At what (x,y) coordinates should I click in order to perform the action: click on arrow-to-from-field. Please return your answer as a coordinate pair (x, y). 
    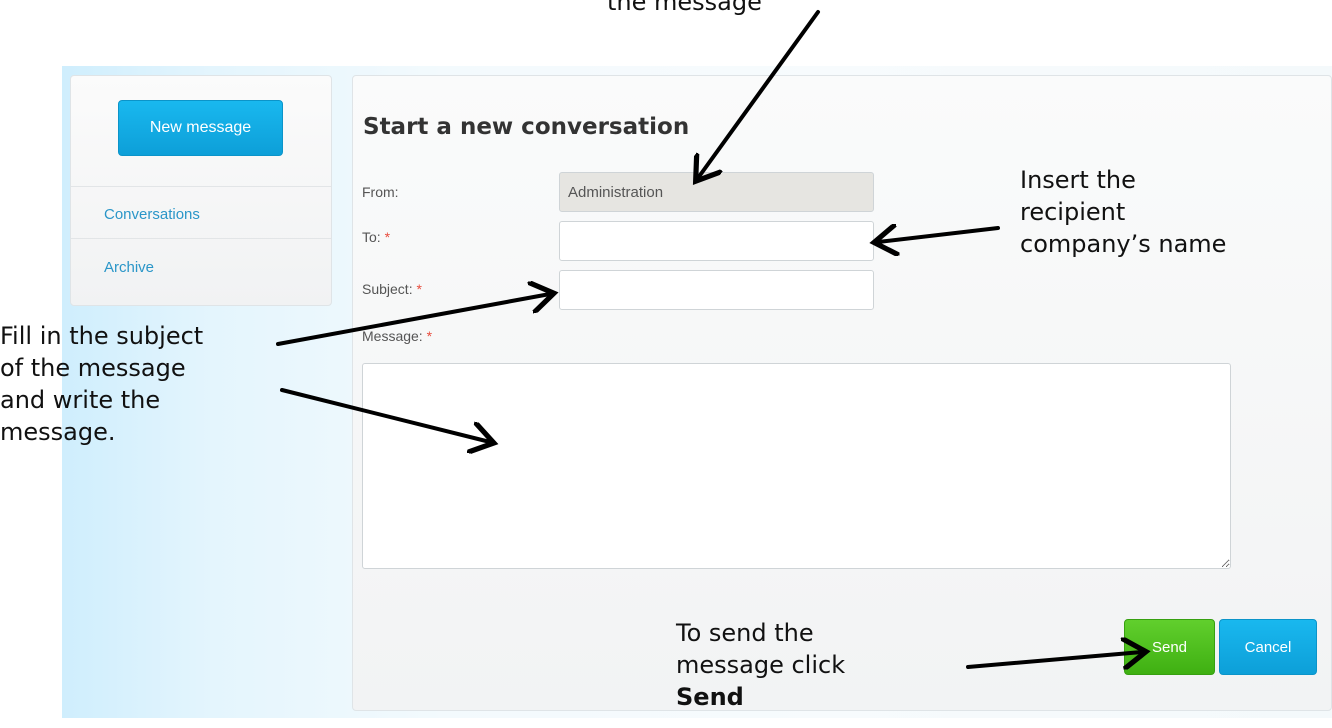
    Looking at the image, I should click on (759, 94).